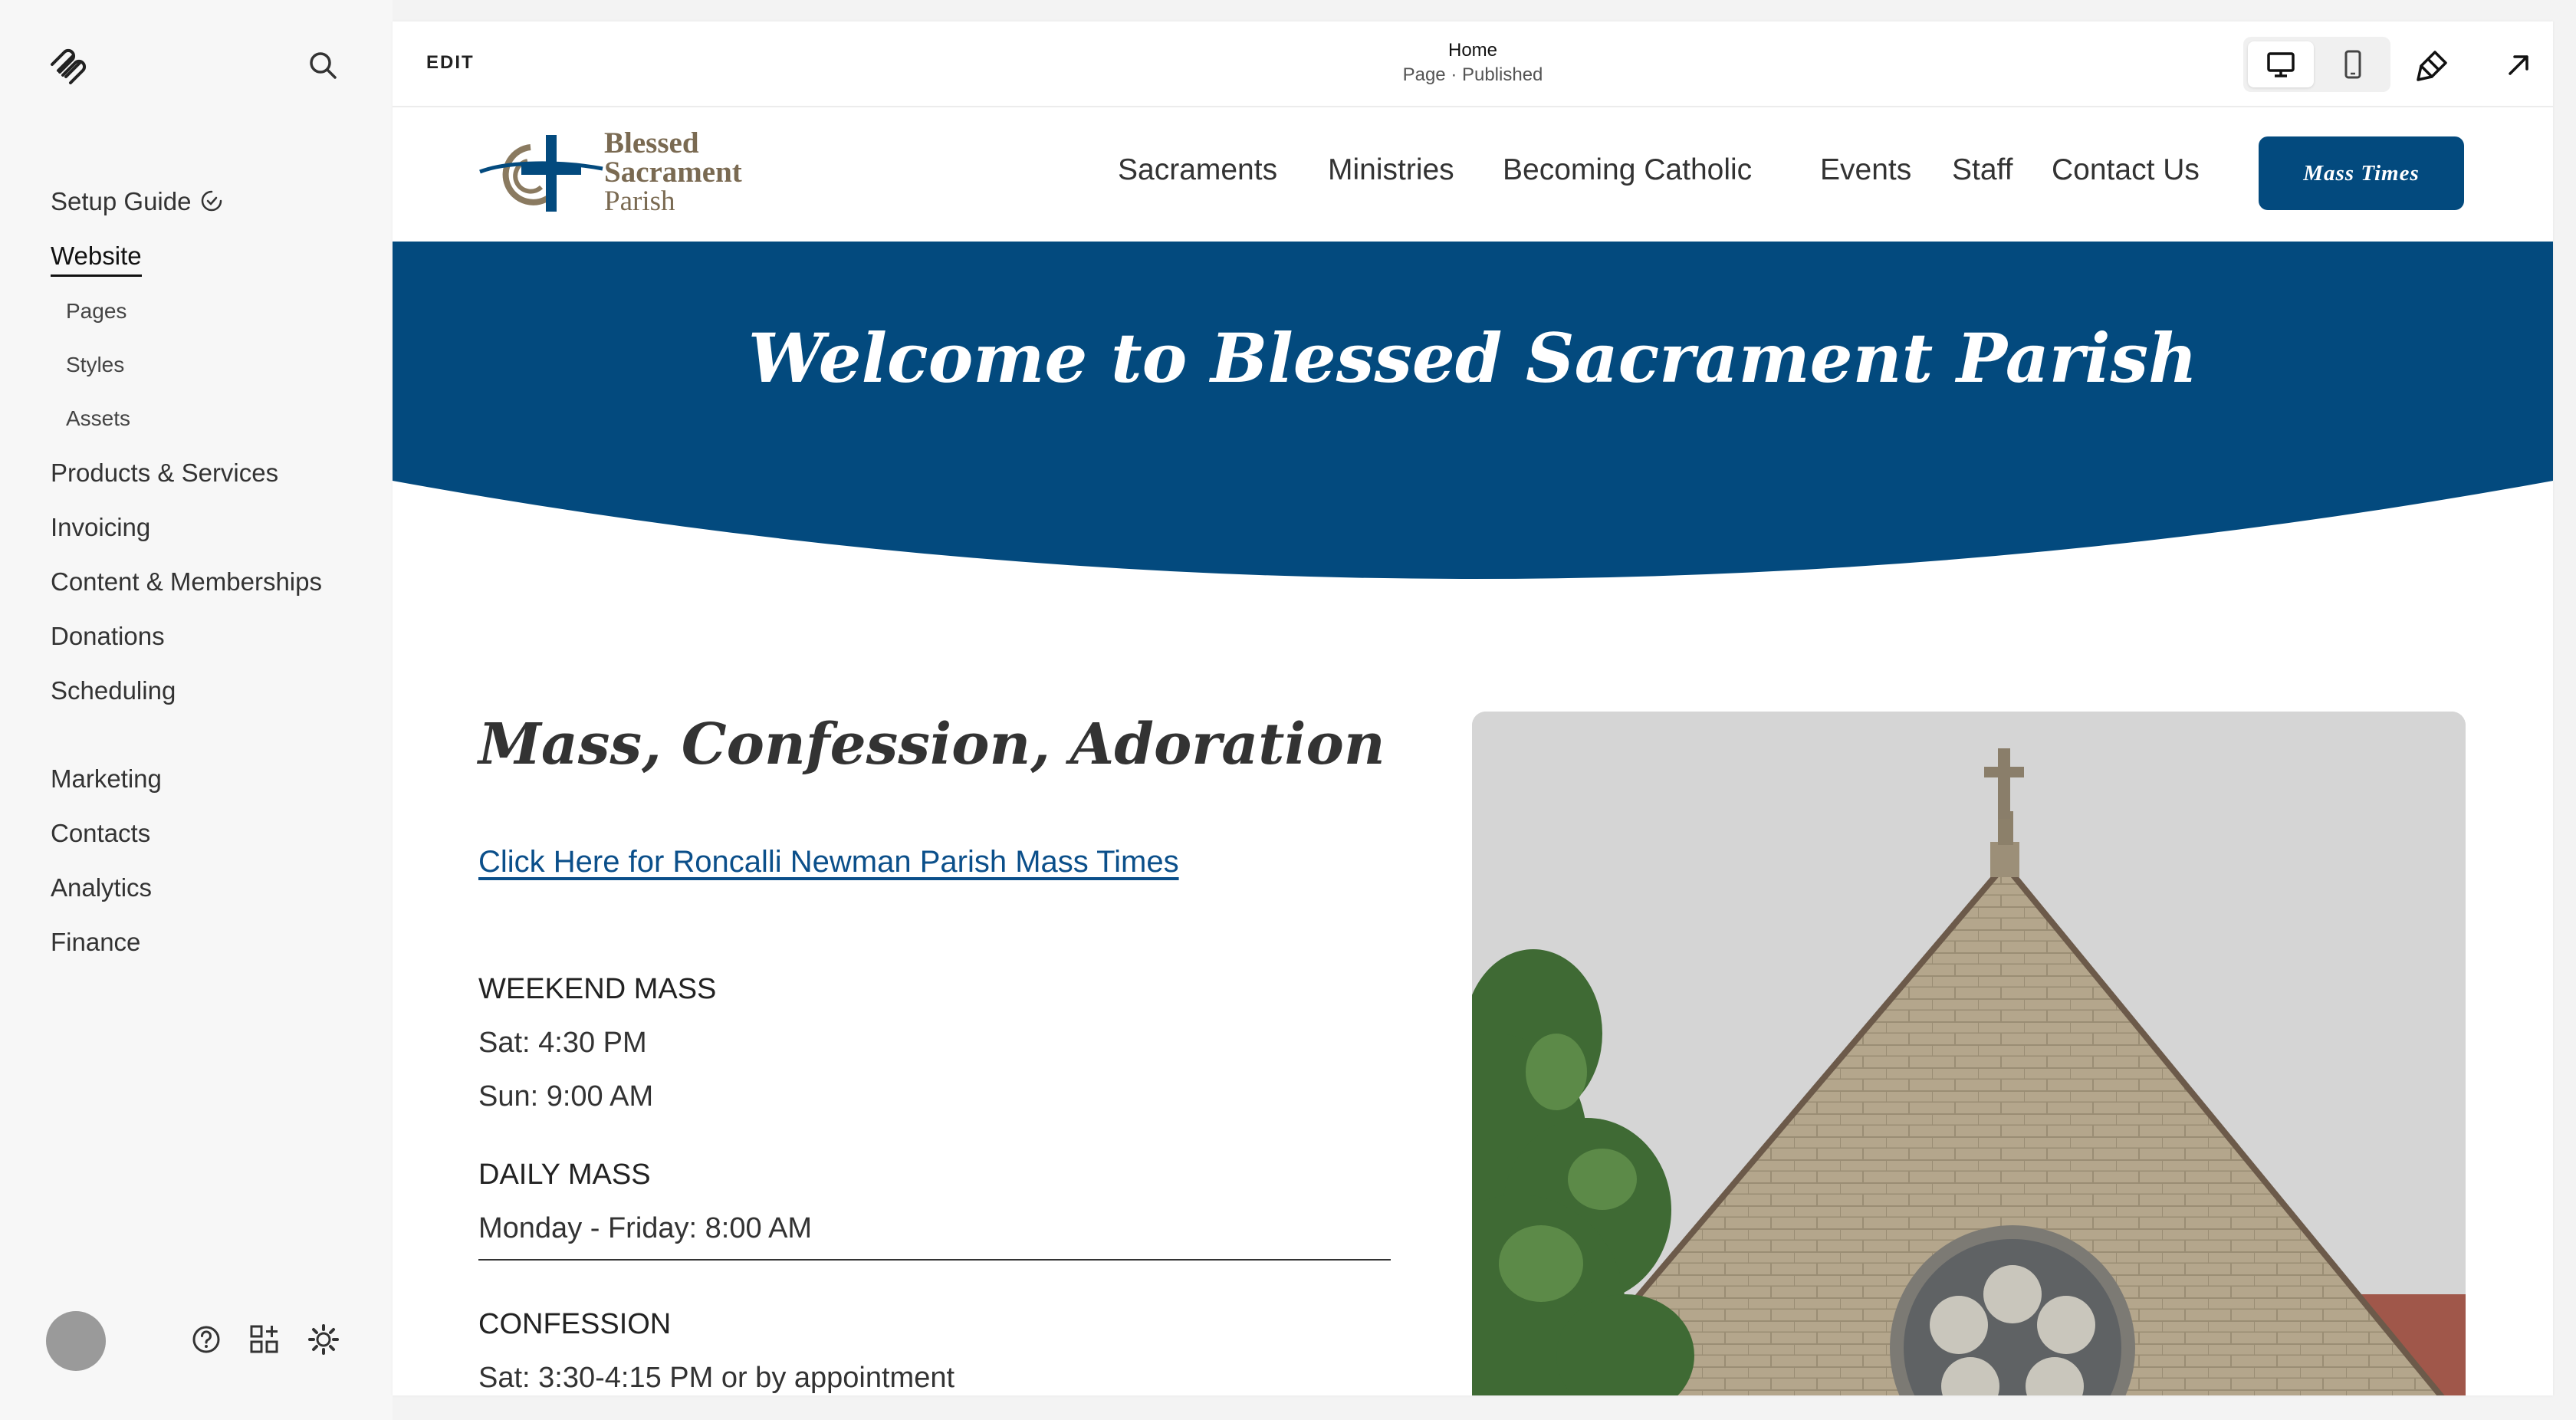 Image resolution: width=2576 pixels, height=1420 pixels. I want to click on hero-title: Welcome to Blessed Sacrament Parish, so click(1473, 358).